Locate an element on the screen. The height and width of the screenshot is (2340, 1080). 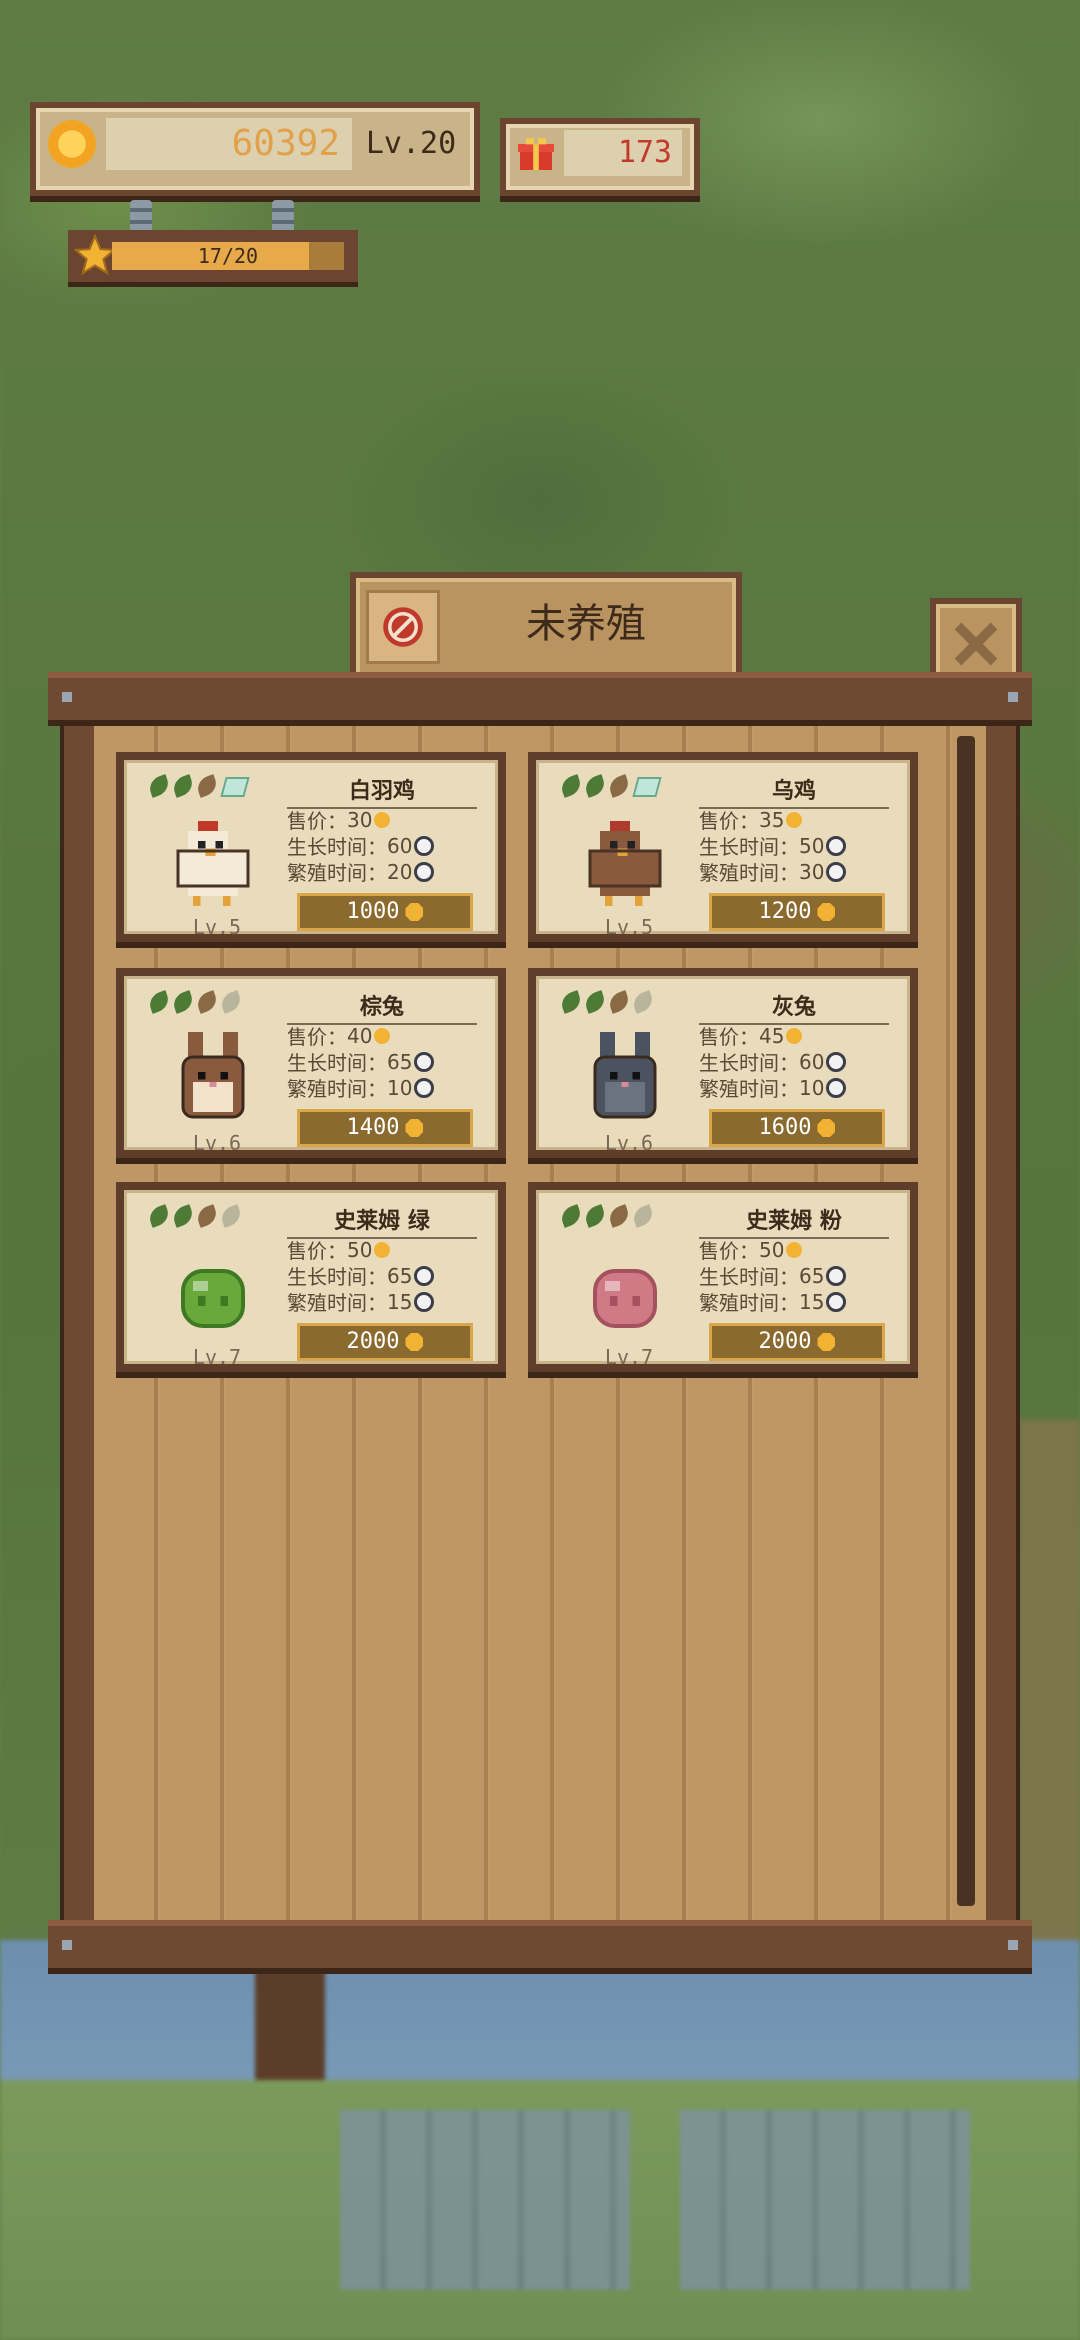
buy-cost: 1000 is located at coordinates (373, 911).